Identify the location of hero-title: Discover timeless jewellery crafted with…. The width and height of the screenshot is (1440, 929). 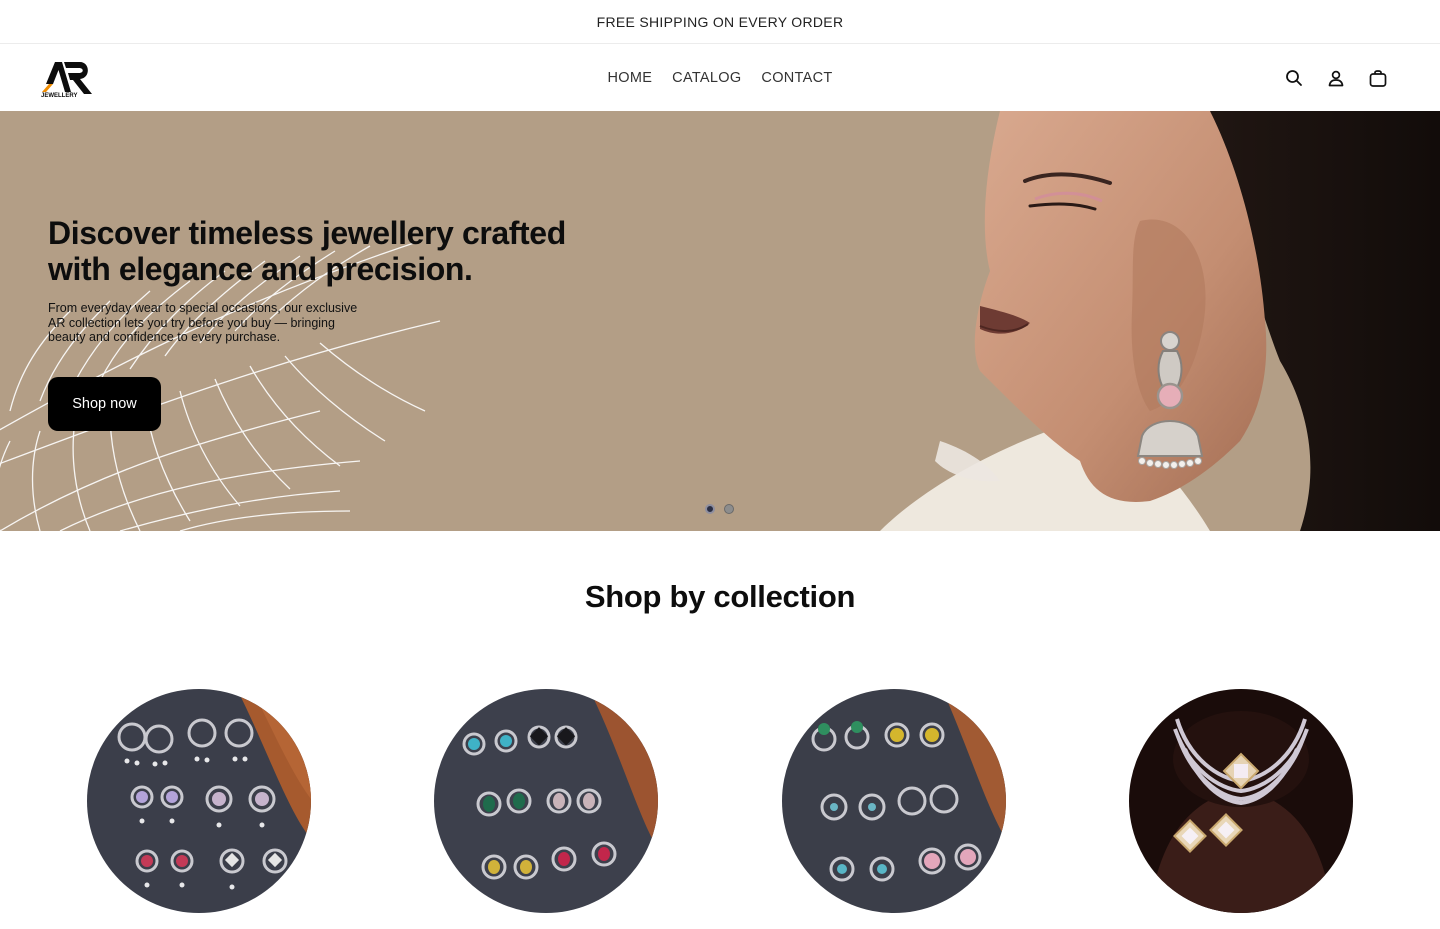
(307, 251).